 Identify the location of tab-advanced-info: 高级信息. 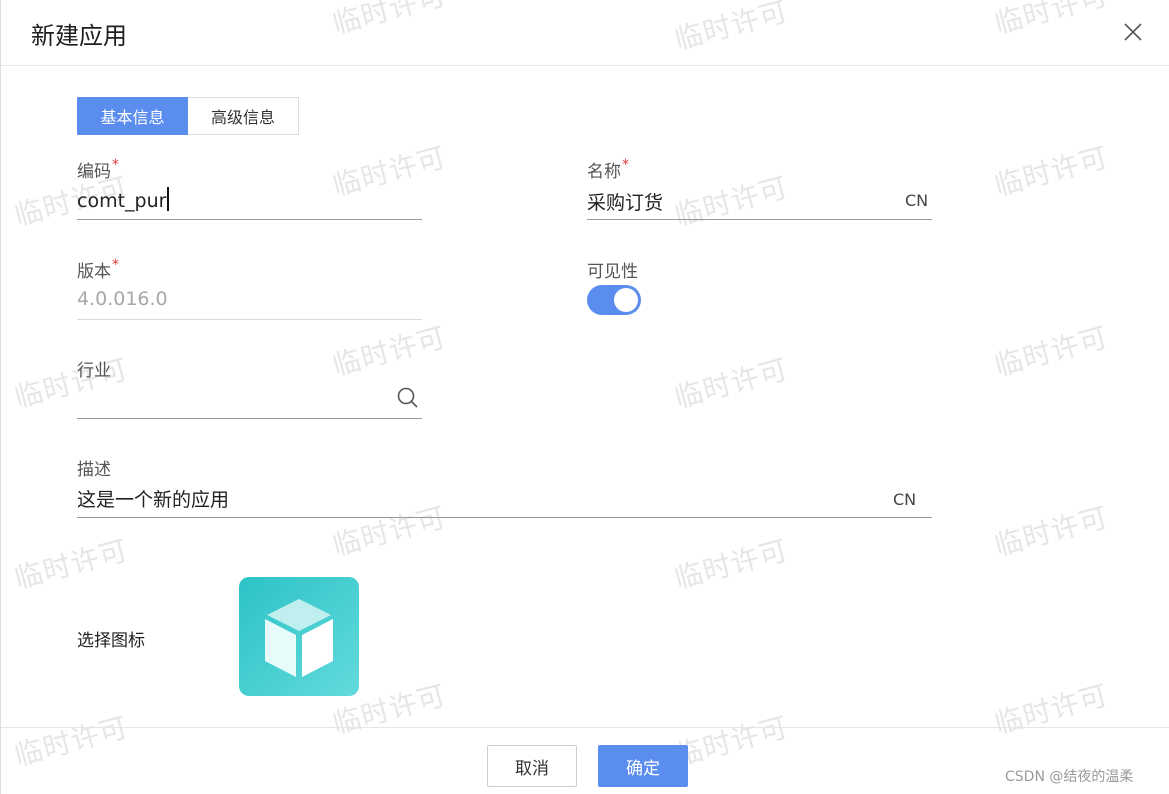
(243, 116).